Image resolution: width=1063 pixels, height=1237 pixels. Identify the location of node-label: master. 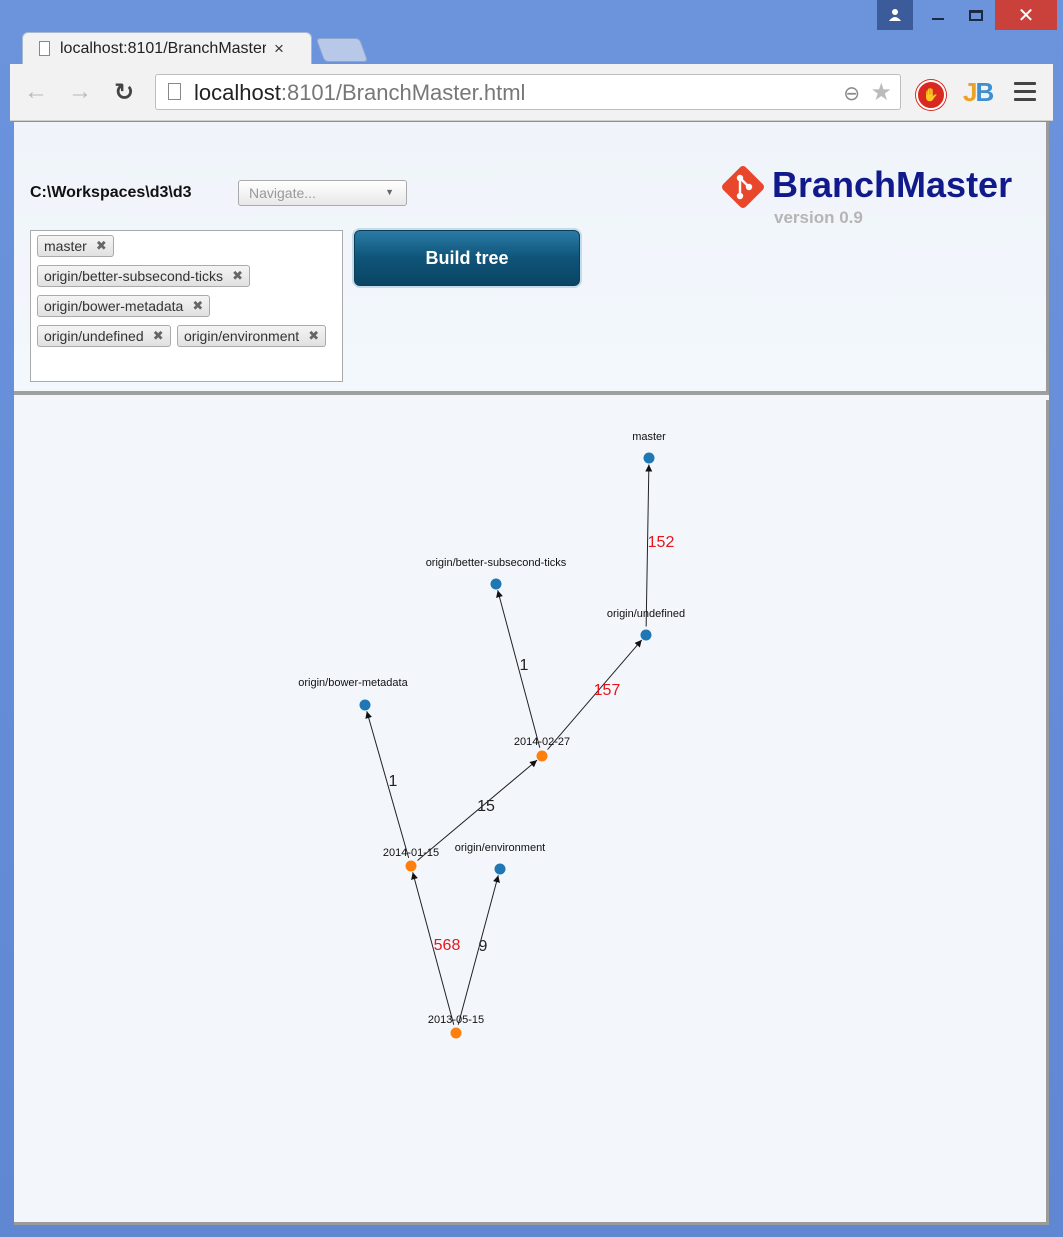
(649, 437).